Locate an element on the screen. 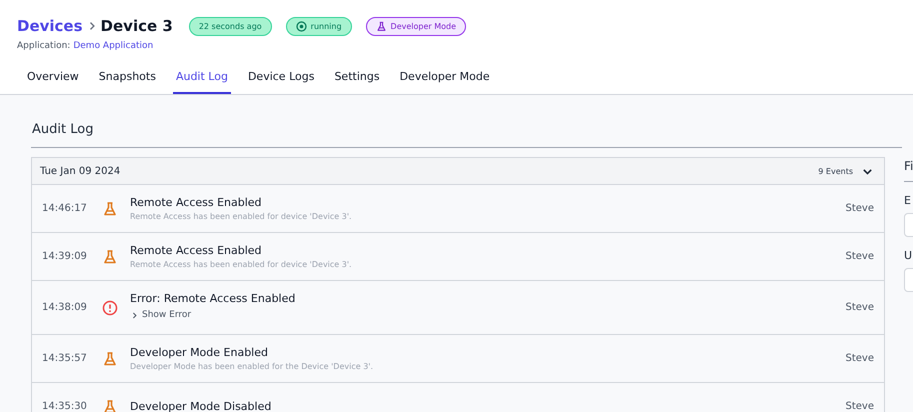 Image resolution: width=913 pixels, height=412 pixels. page-title: Device 3 is located at coordinates (136, 26).